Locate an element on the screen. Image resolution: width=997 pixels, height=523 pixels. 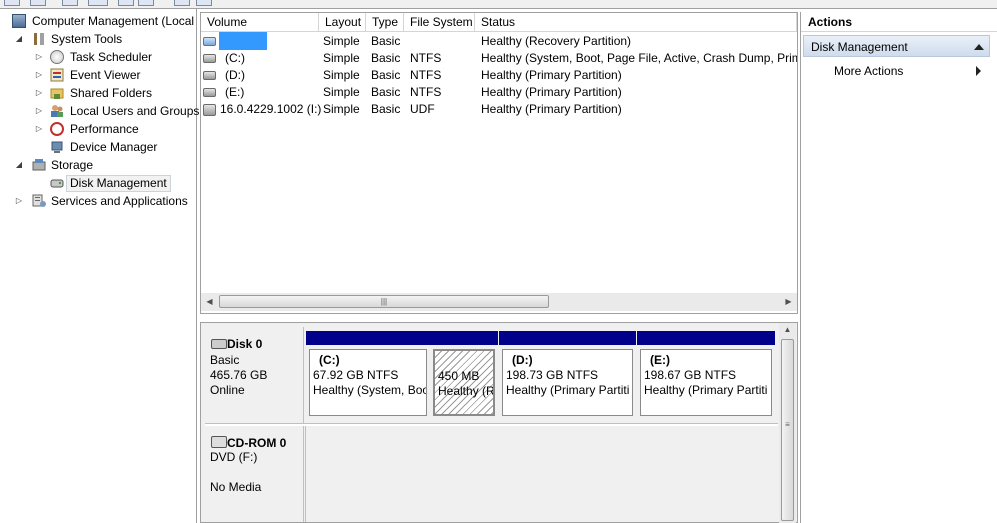
partition-recovery-body: 450 MB Healthy (R is located at coordinates (464, 382).